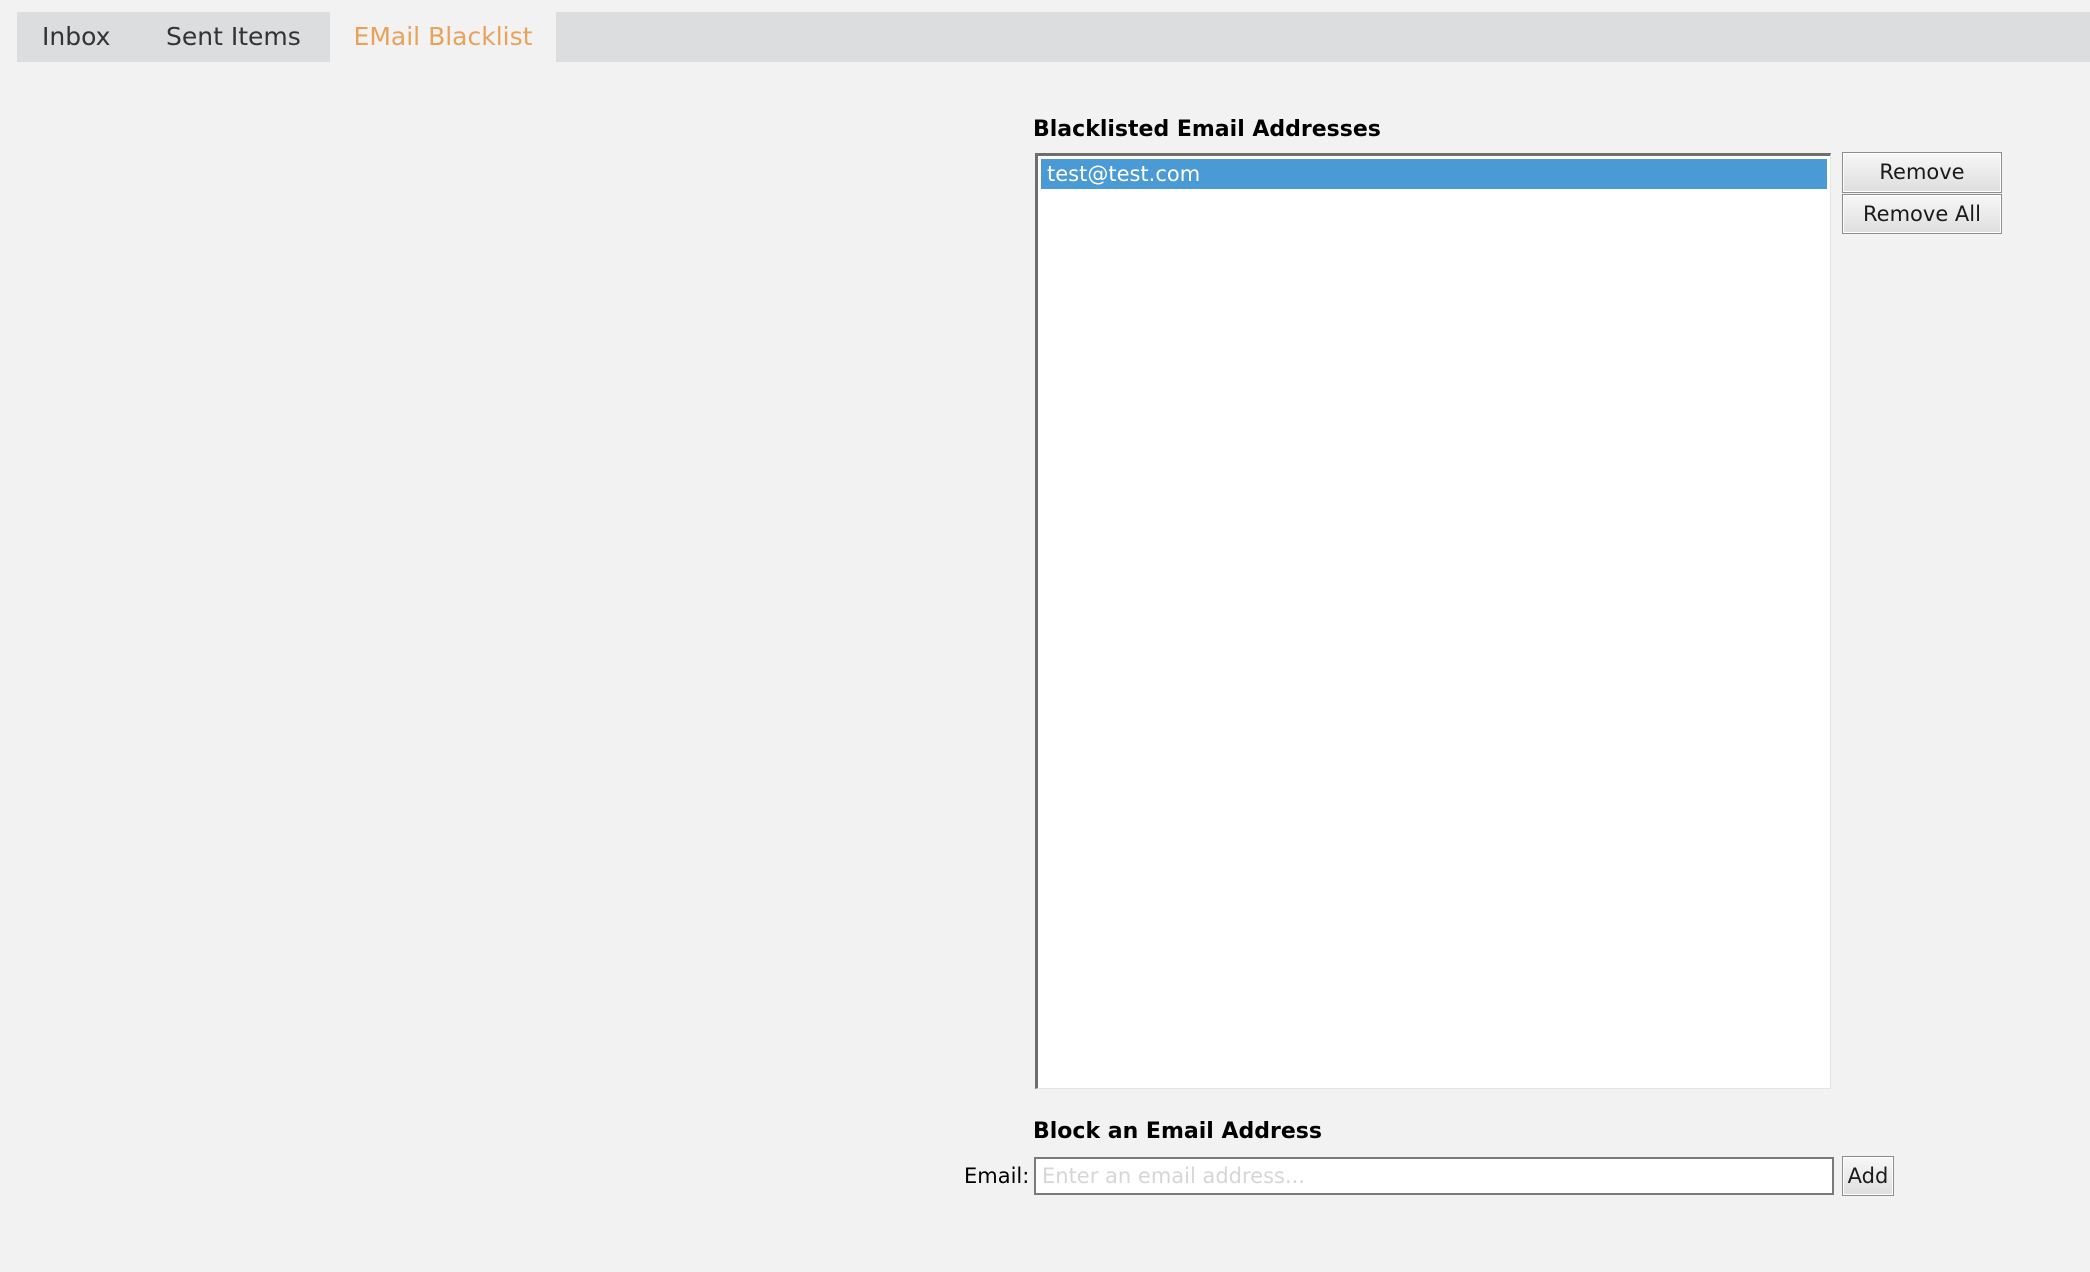 The image size is (2090, 1272). What do you see at coordinates (1868, 1176) in the screenshot?
I see `add-button: Add` at bounding box center [1868, 1176].